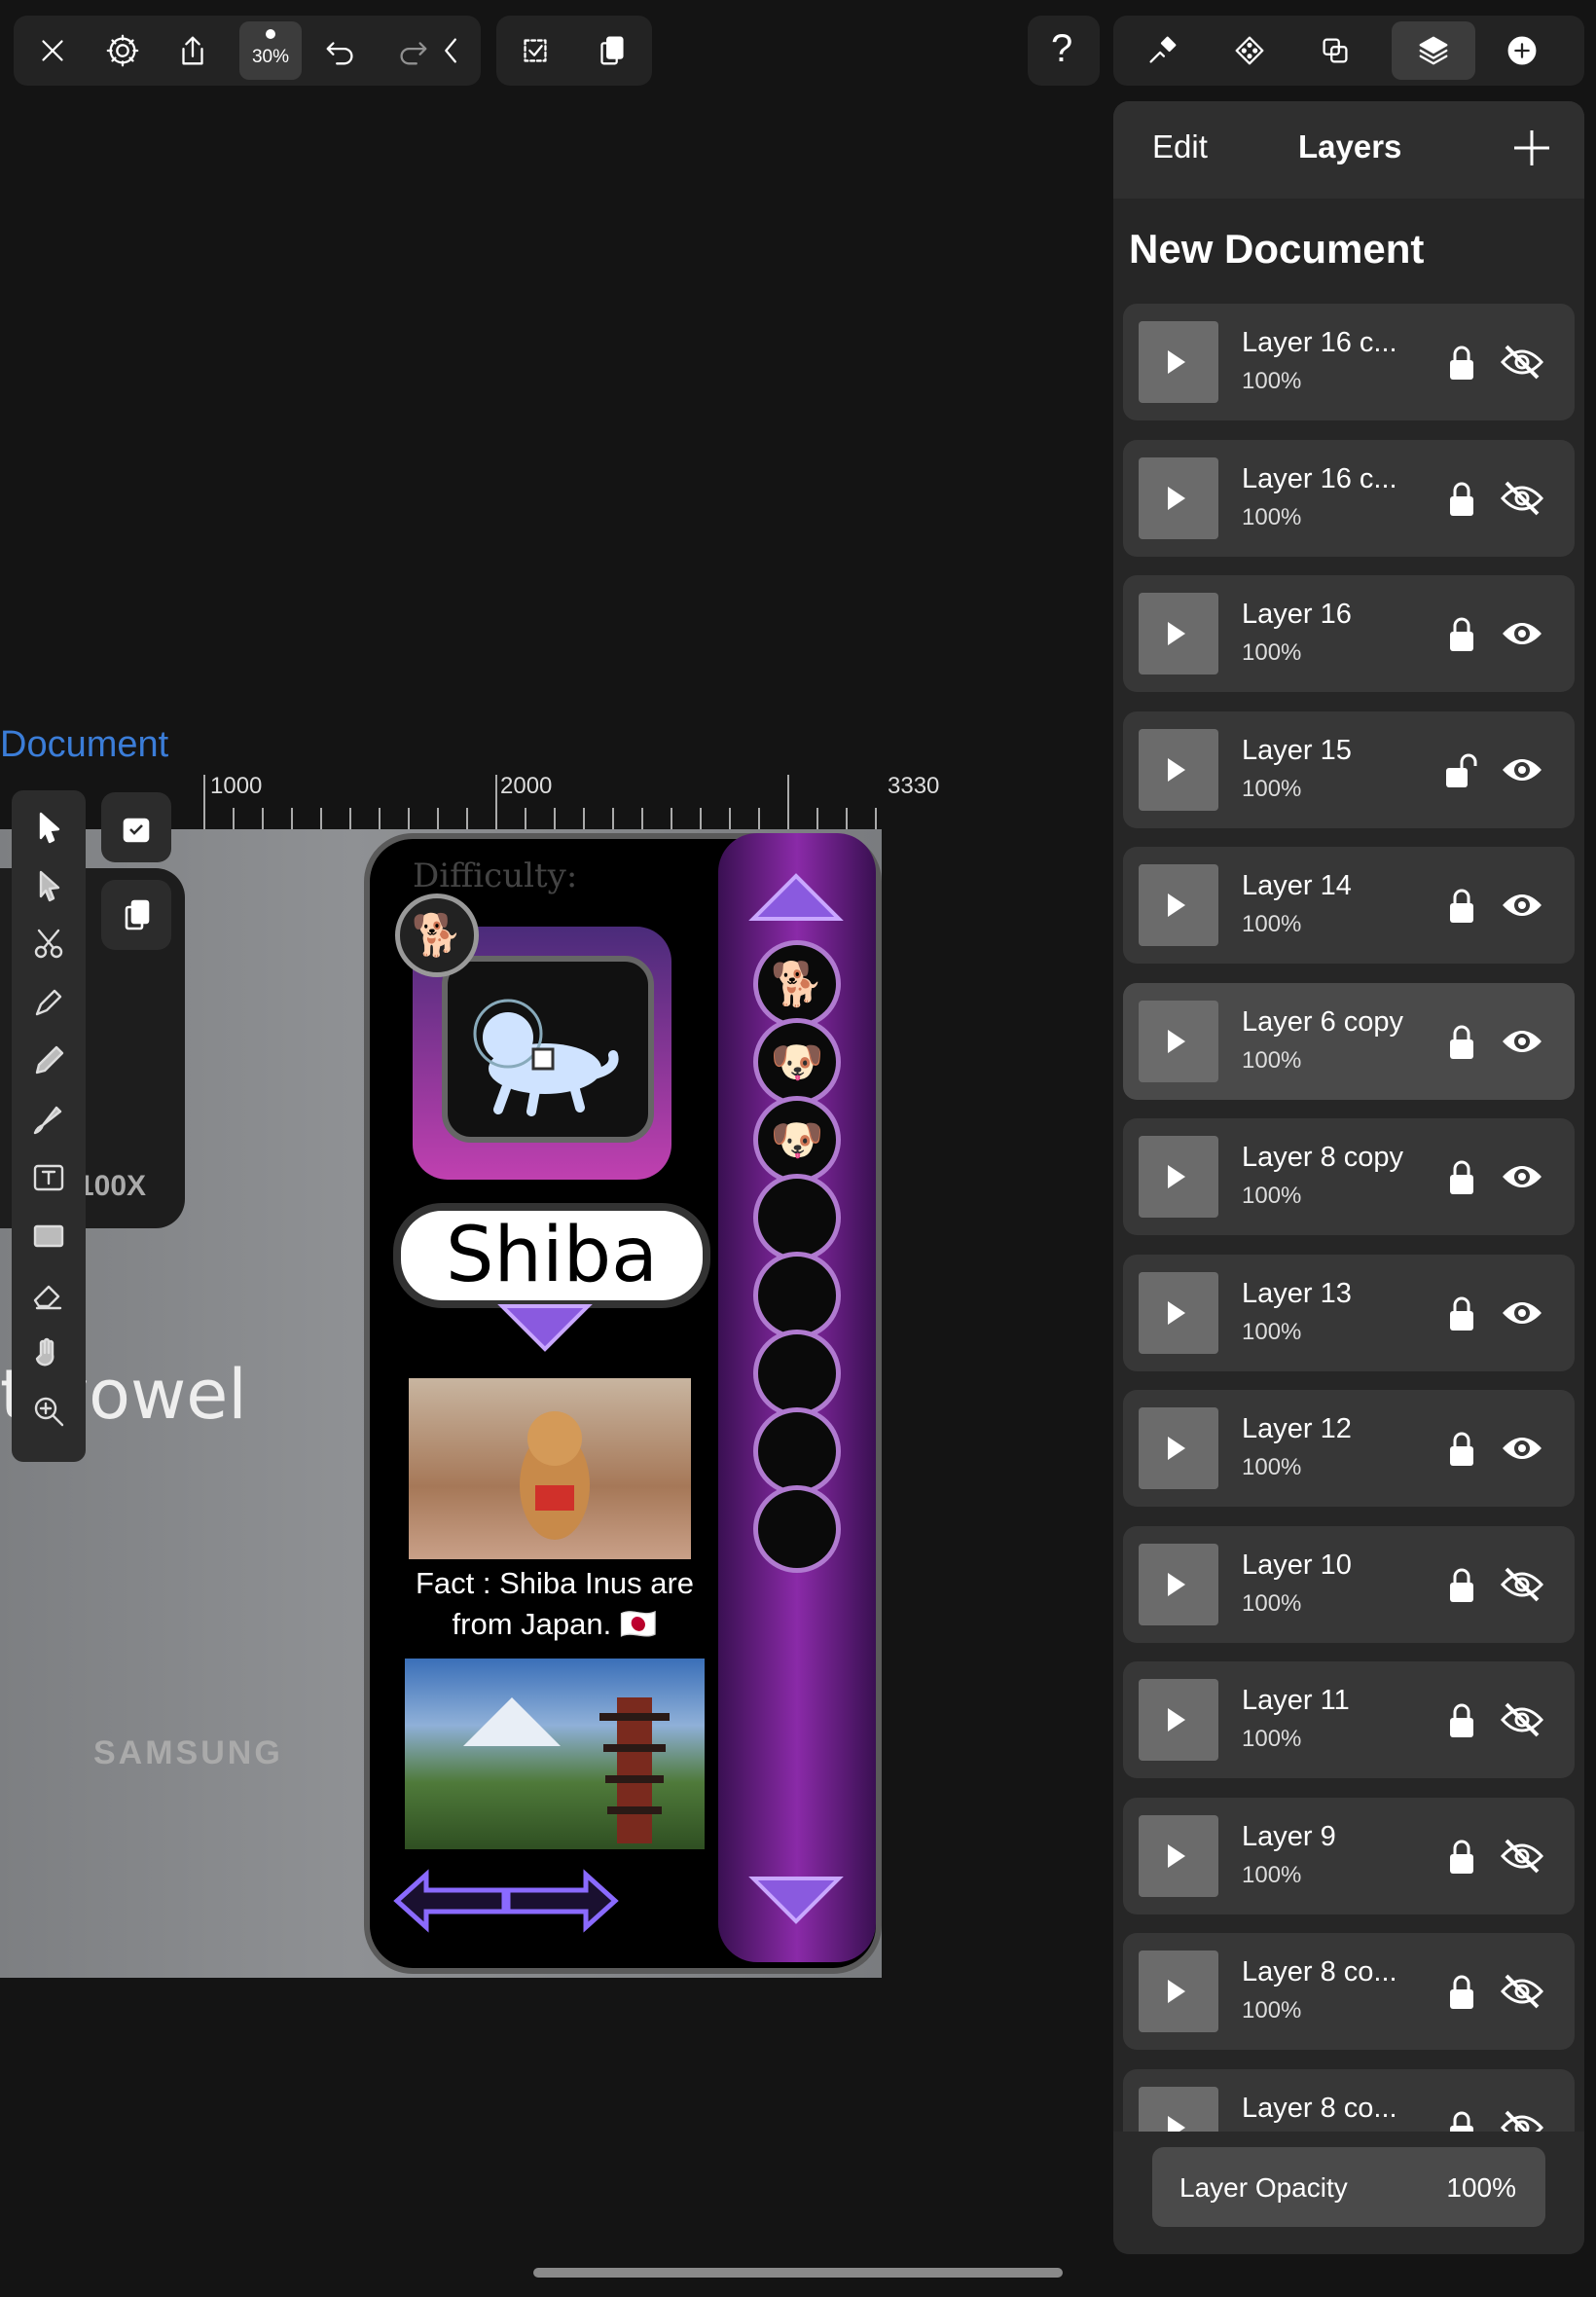 Image resolution: width=1596 pixels, height=2297 pixels. What do you see at coordinates (545, 1327) in the screenshot?
I see `down-triangle-icon` at bounding box center [545, 1327].